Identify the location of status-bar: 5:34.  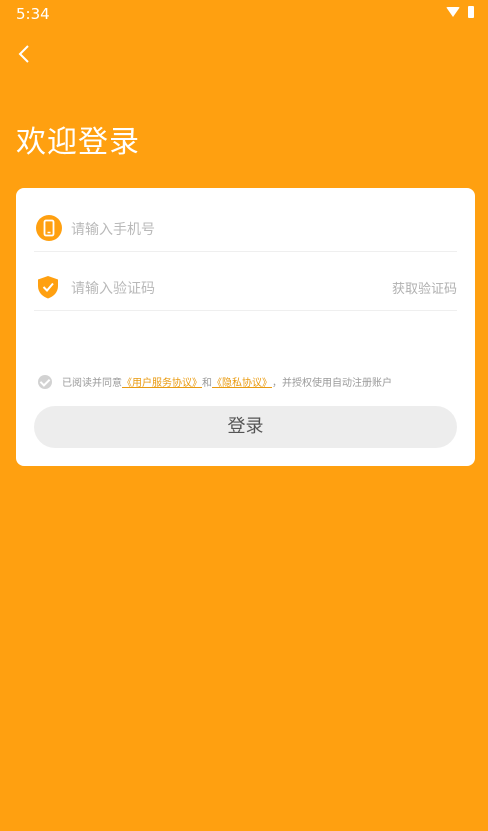
(244, 14).